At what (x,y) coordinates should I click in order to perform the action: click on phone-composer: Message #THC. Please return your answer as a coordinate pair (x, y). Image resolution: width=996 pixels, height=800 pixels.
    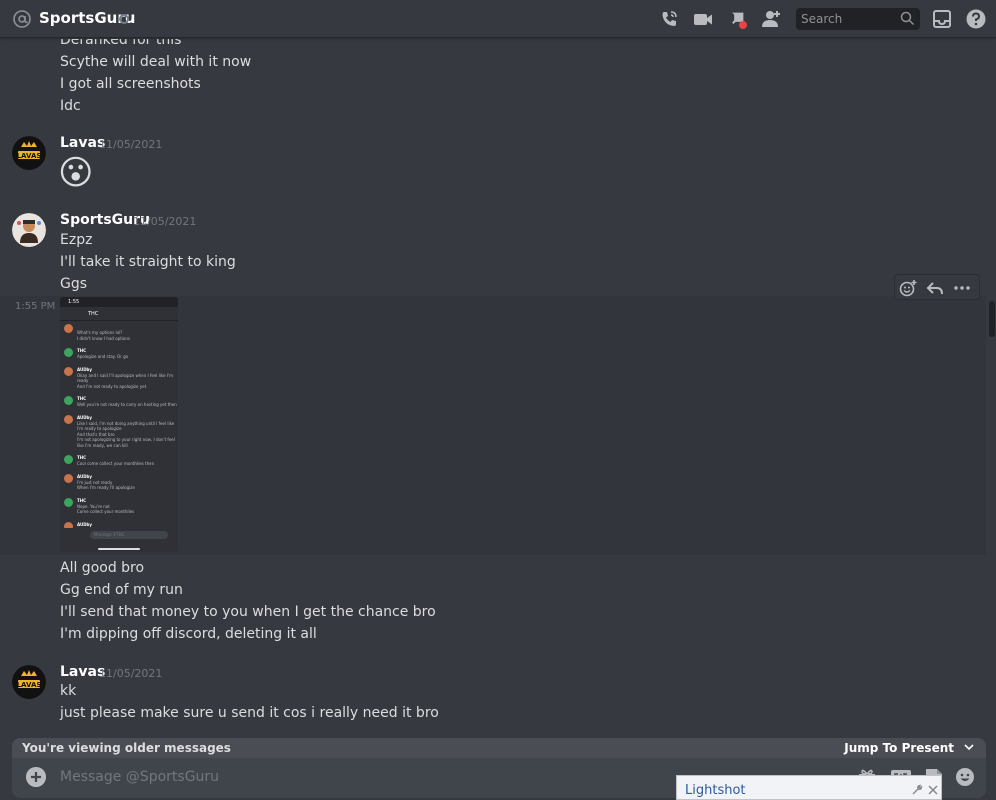
    Looking at the image, I should click on (119, 535).